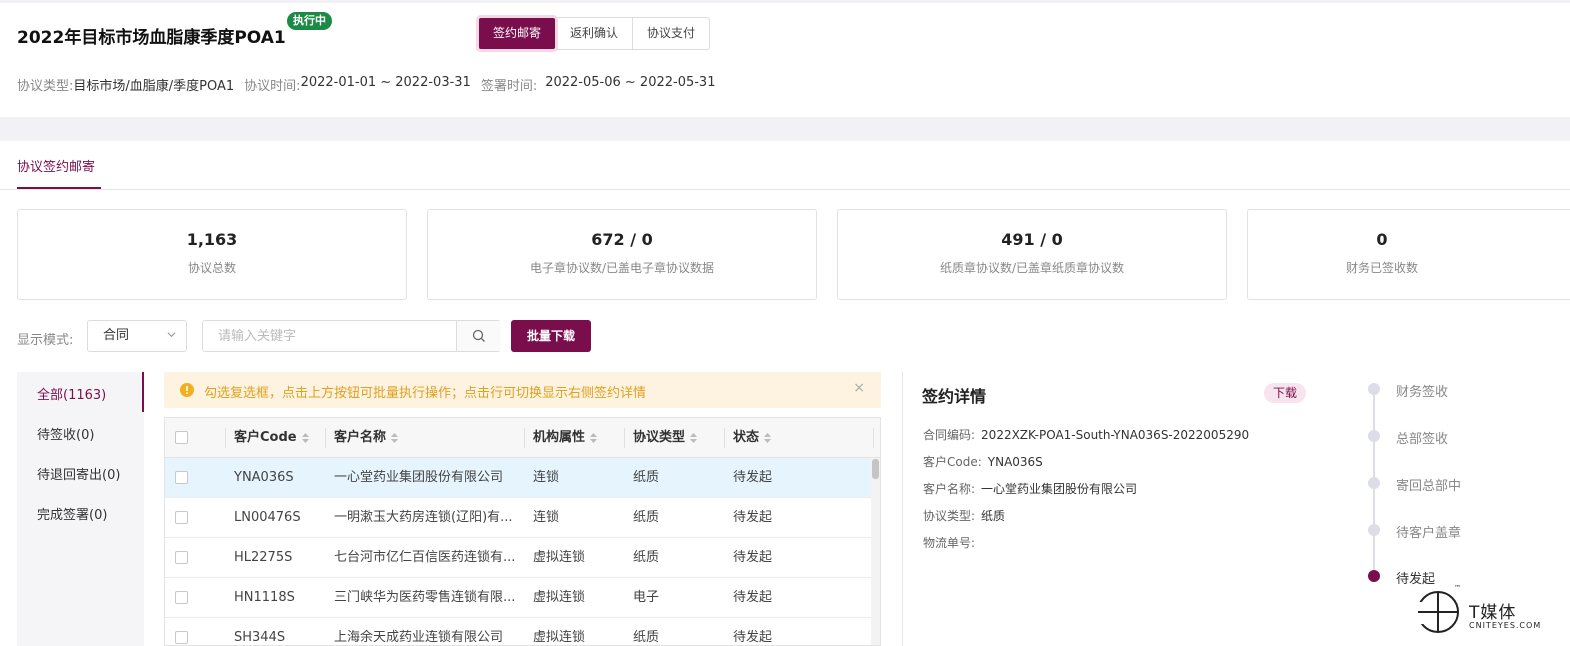 This screenshot has height=646, width=1570. Describe the element at coordinates (1416, 579) in the screenshot. I see `timeline-step-initiate: 待发起` at that location.